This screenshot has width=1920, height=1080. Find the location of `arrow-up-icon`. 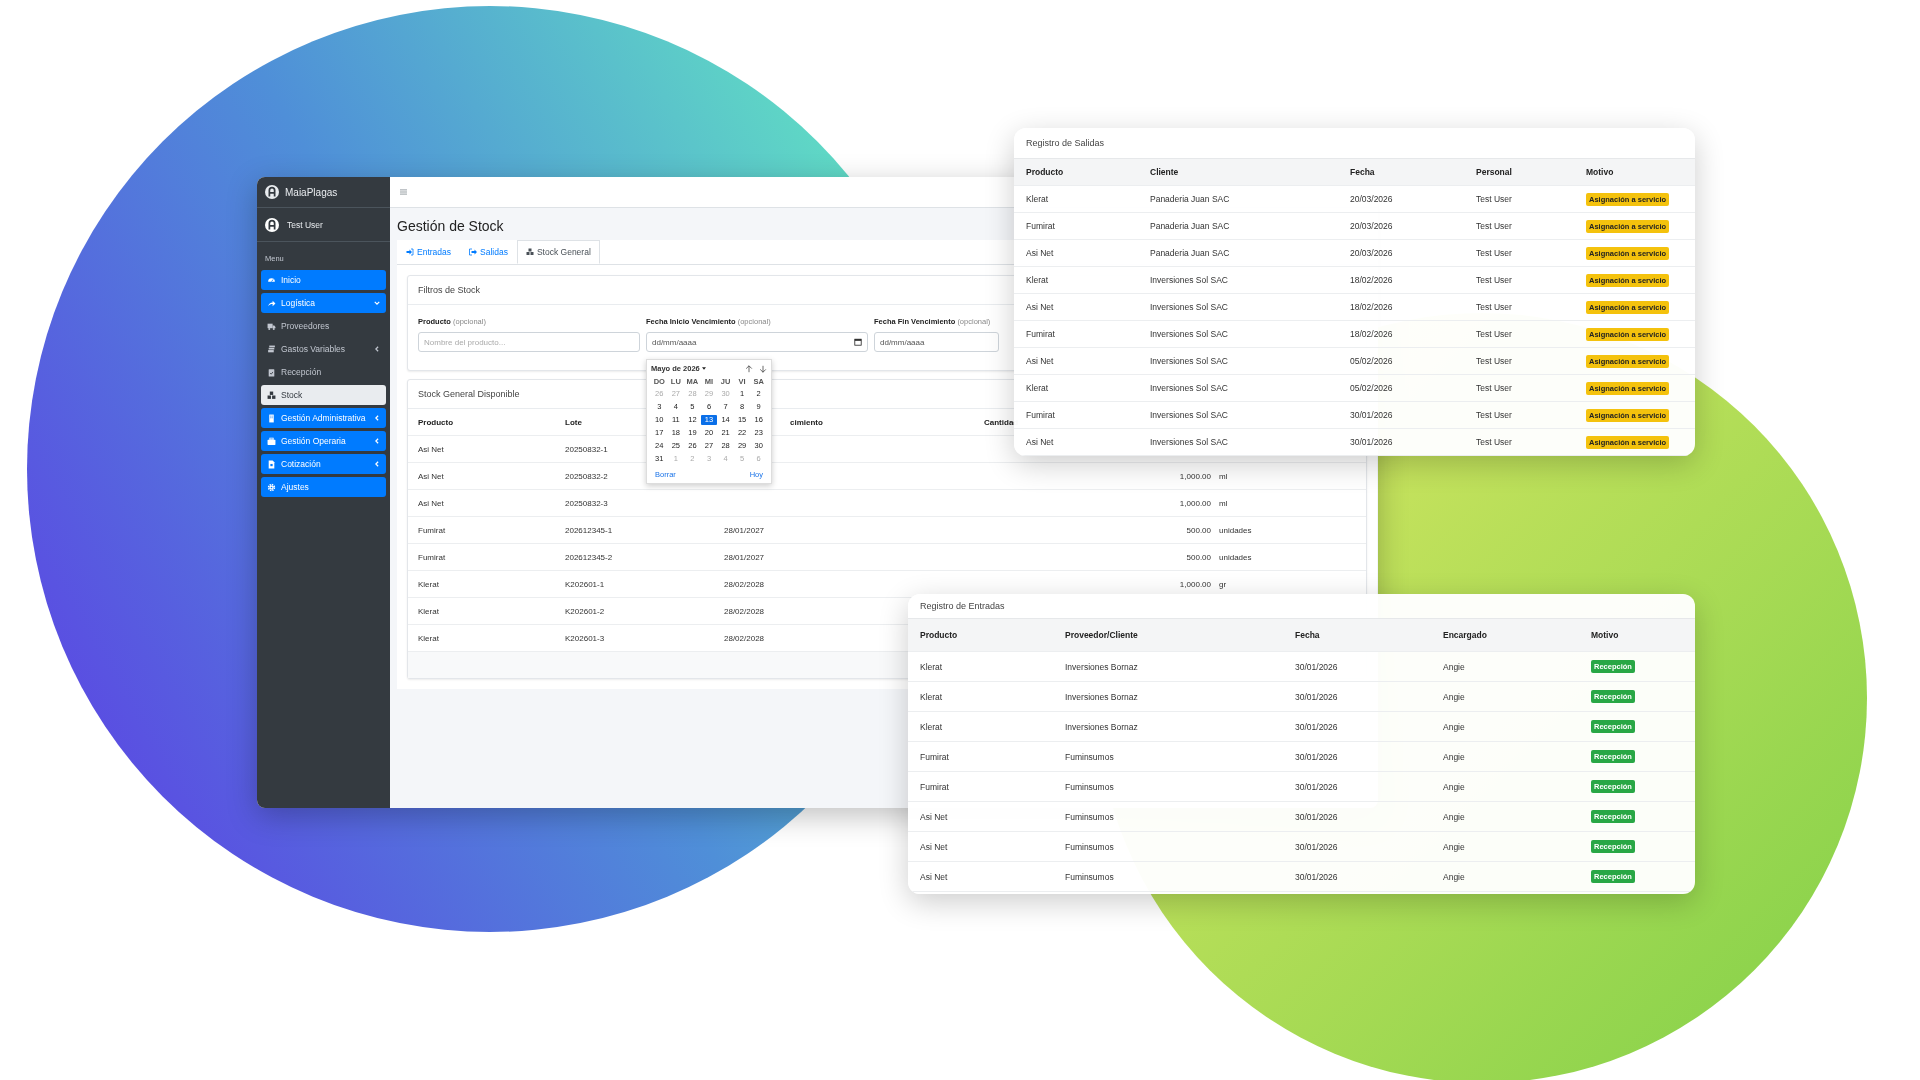

arrow-up-icon is located at coordinates (749, 368).